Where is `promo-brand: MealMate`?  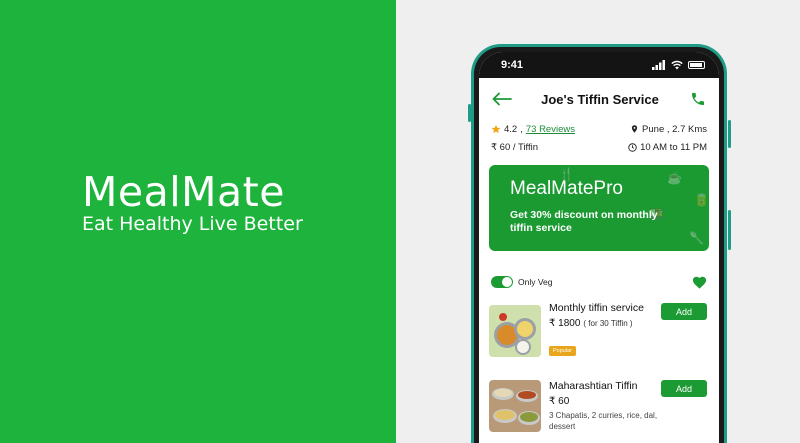
promo-brand: MealMate is located at coordinates (552, 188).